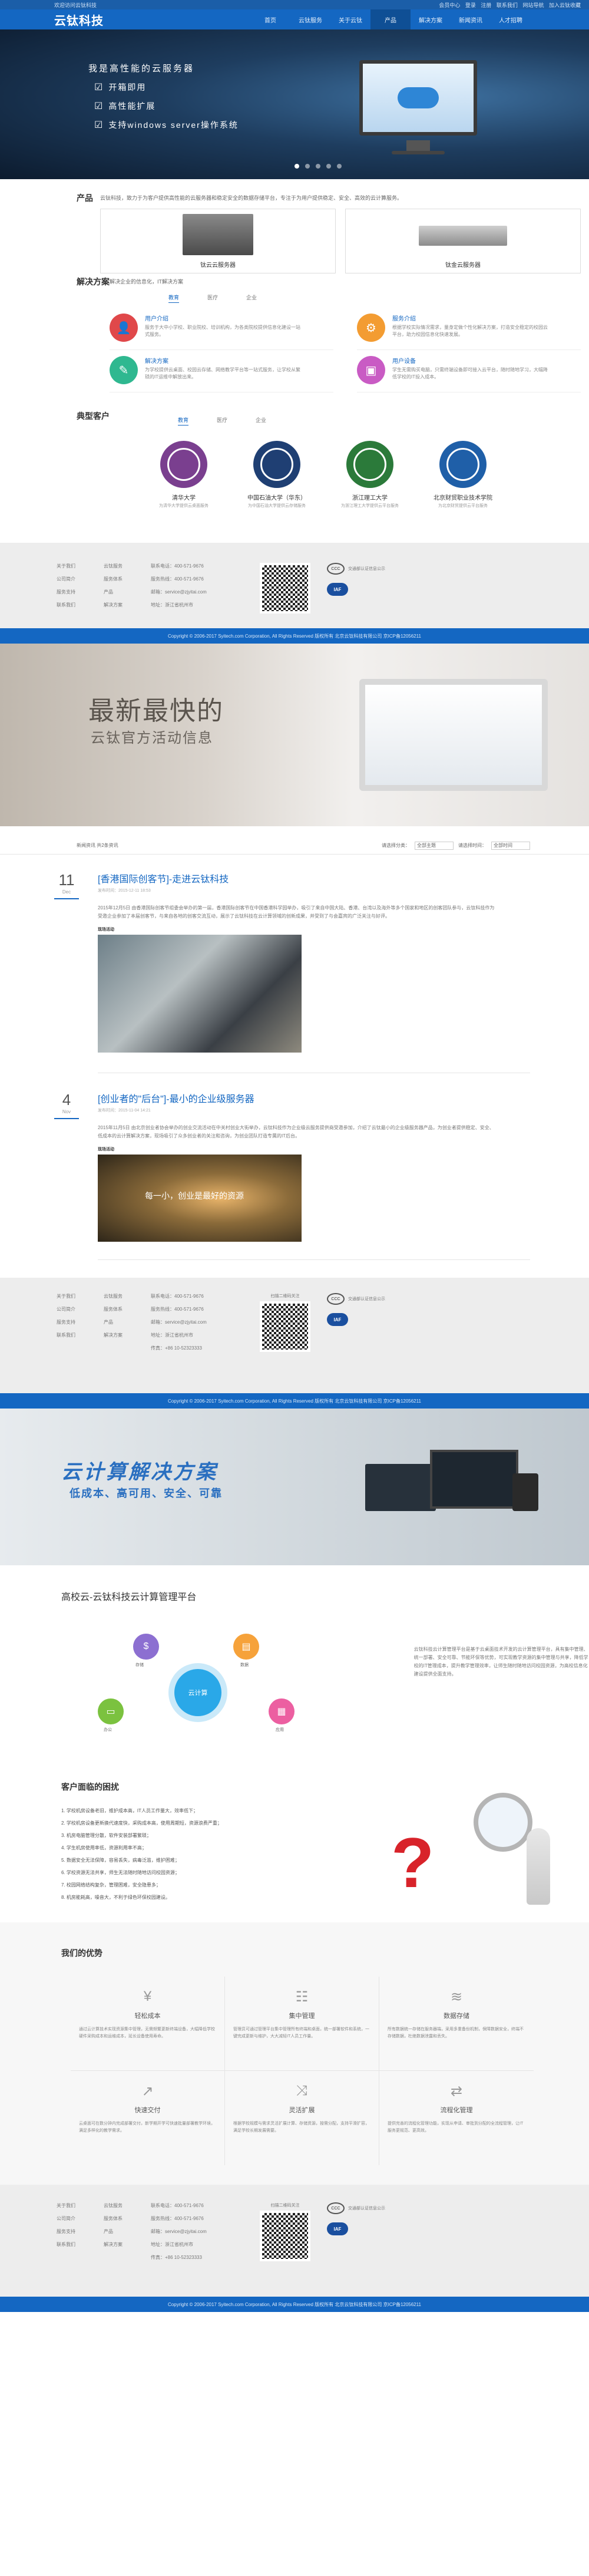 The height and width of the screenshot is (2576, 589). Describe the element at coordinates (111, 1885) in the screenshot. I see `list-item: 7. 校园网络结构复杂，管理困难，安全隐患多；` at that location.